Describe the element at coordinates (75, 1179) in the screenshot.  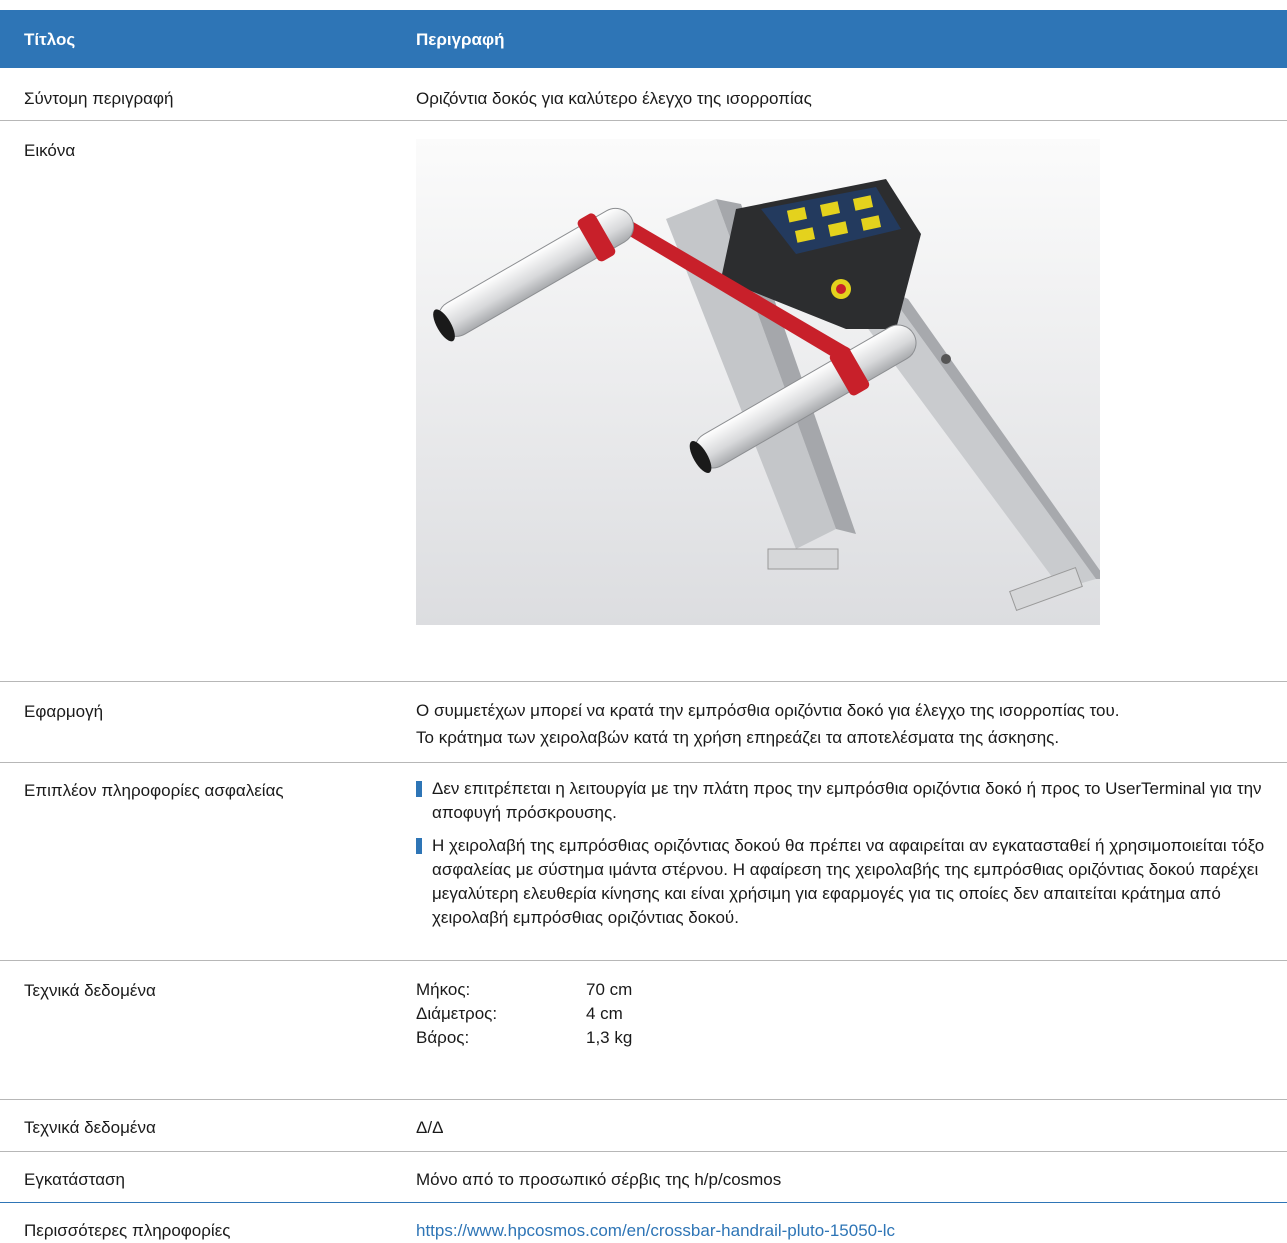
I see `row-label: Εγκατάσταση` at that location.